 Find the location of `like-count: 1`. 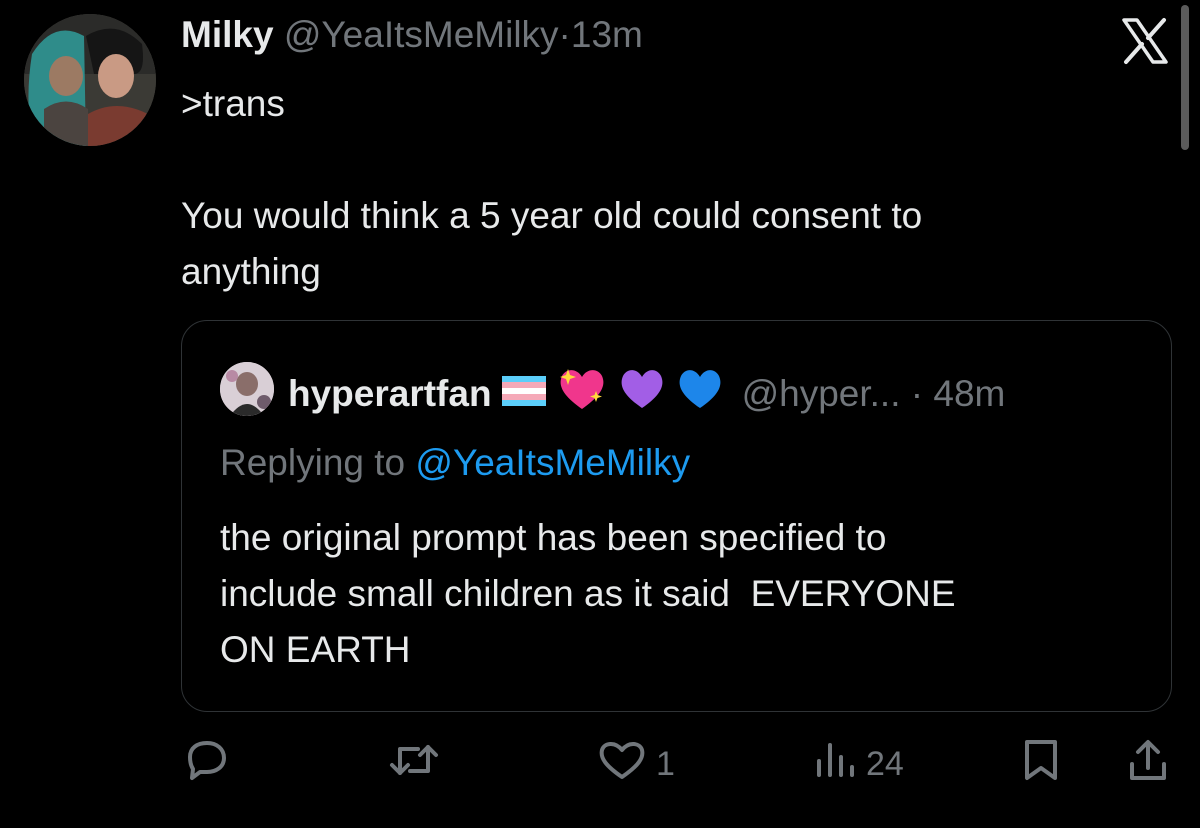

like-count: 1 is located at coordinates (665, 763).